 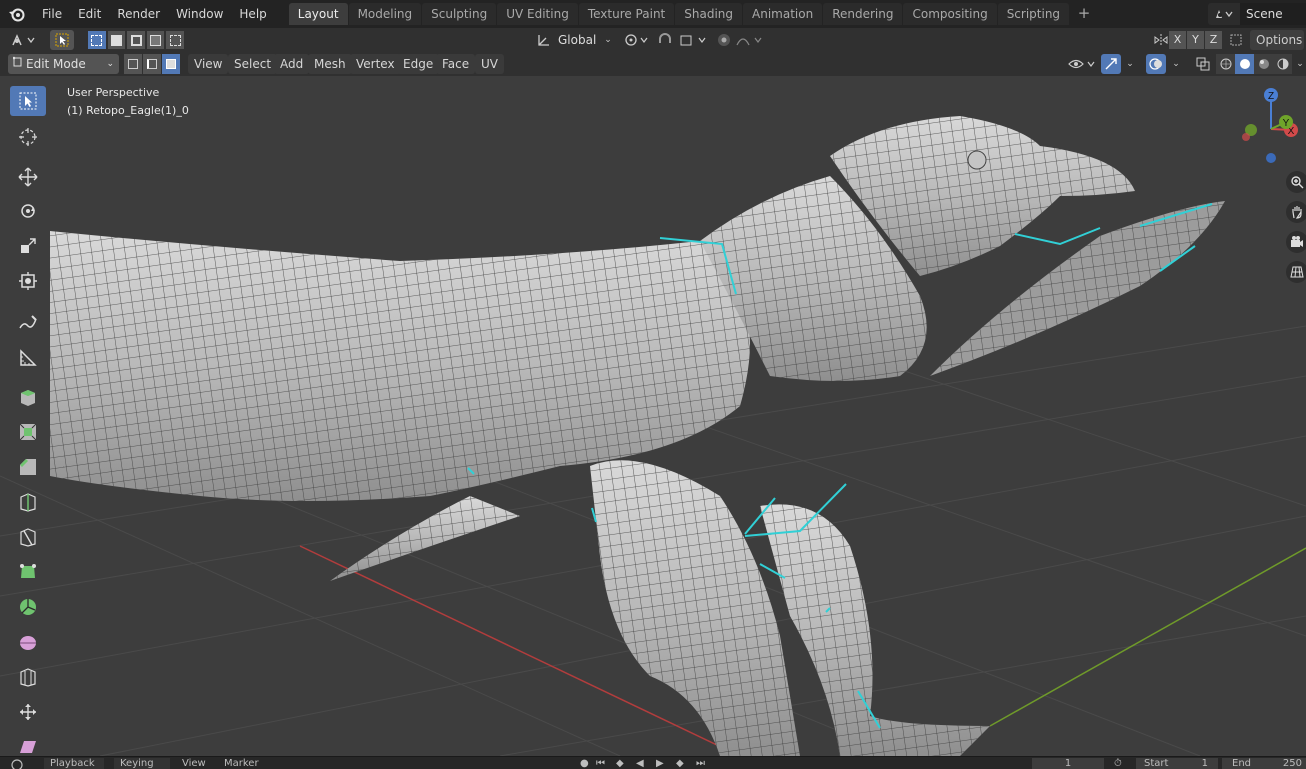 What do you see at coordinates (1236, 40) in the screenshot?
I see `auto-merge-icon` at bounding box center [1236, 40].